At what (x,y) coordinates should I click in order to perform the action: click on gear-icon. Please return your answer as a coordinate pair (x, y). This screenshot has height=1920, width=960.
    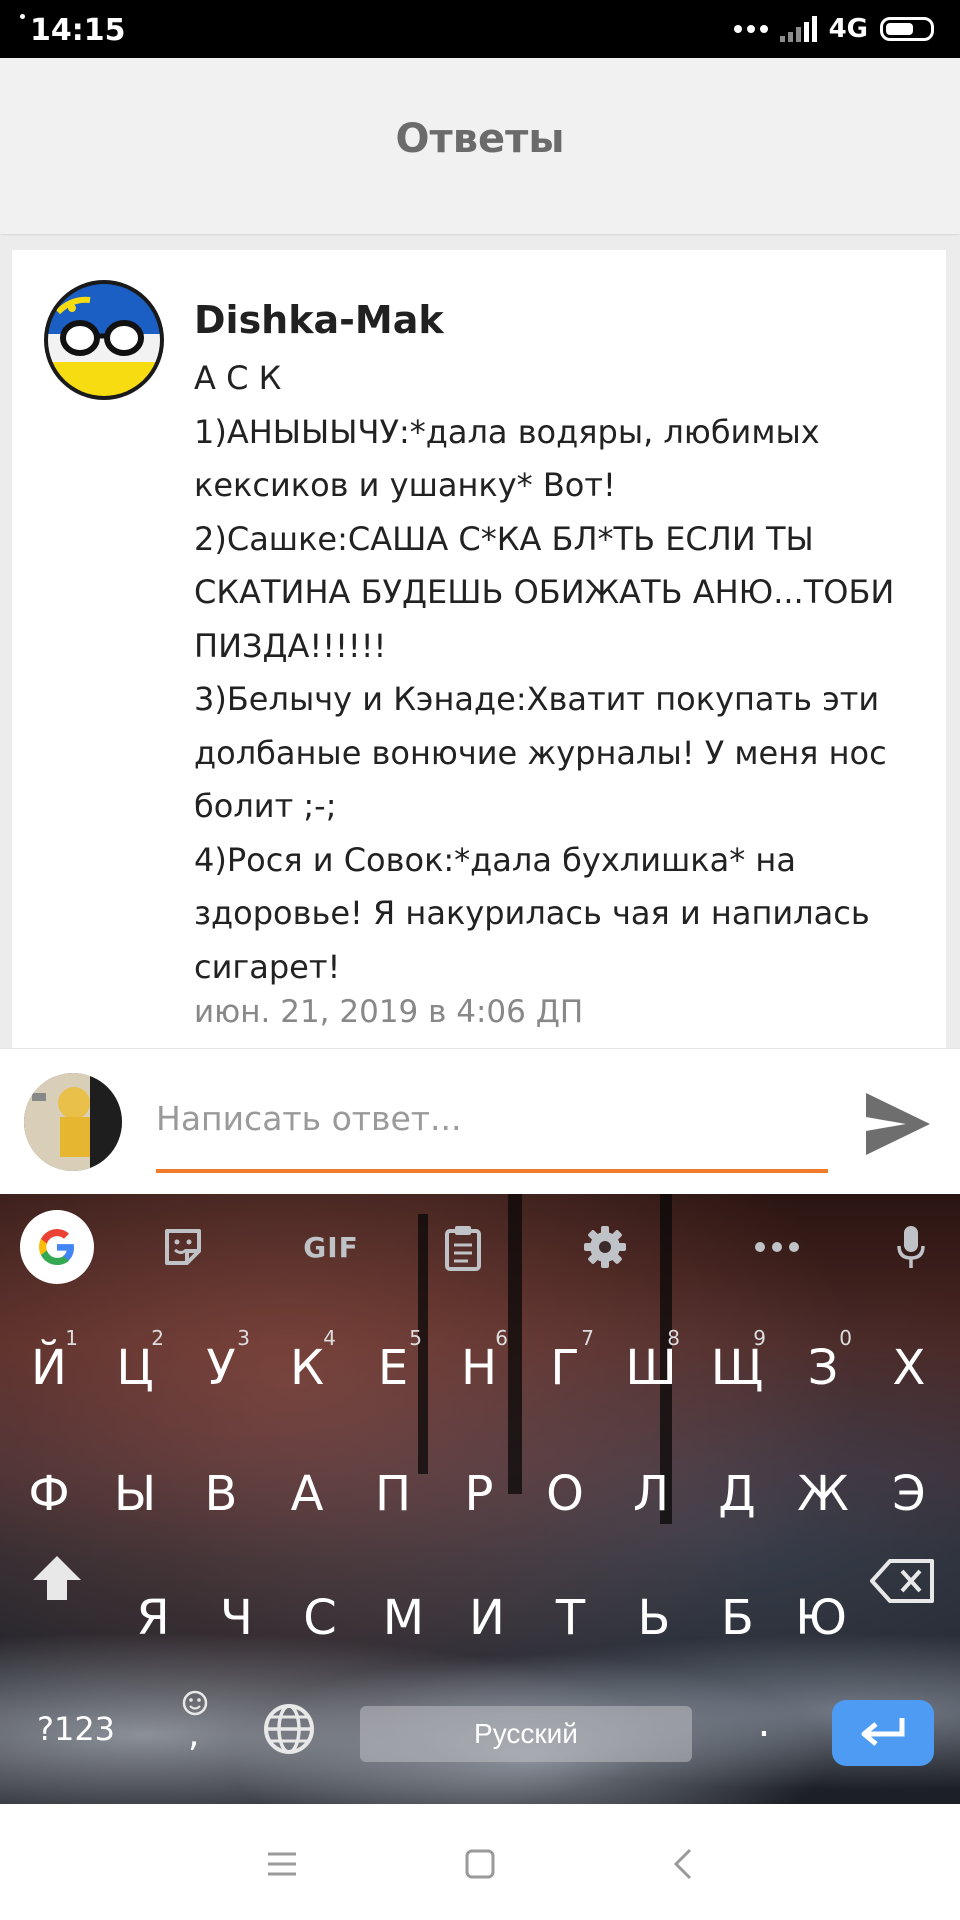
    Looking at the image, I should click on (605, 1247).